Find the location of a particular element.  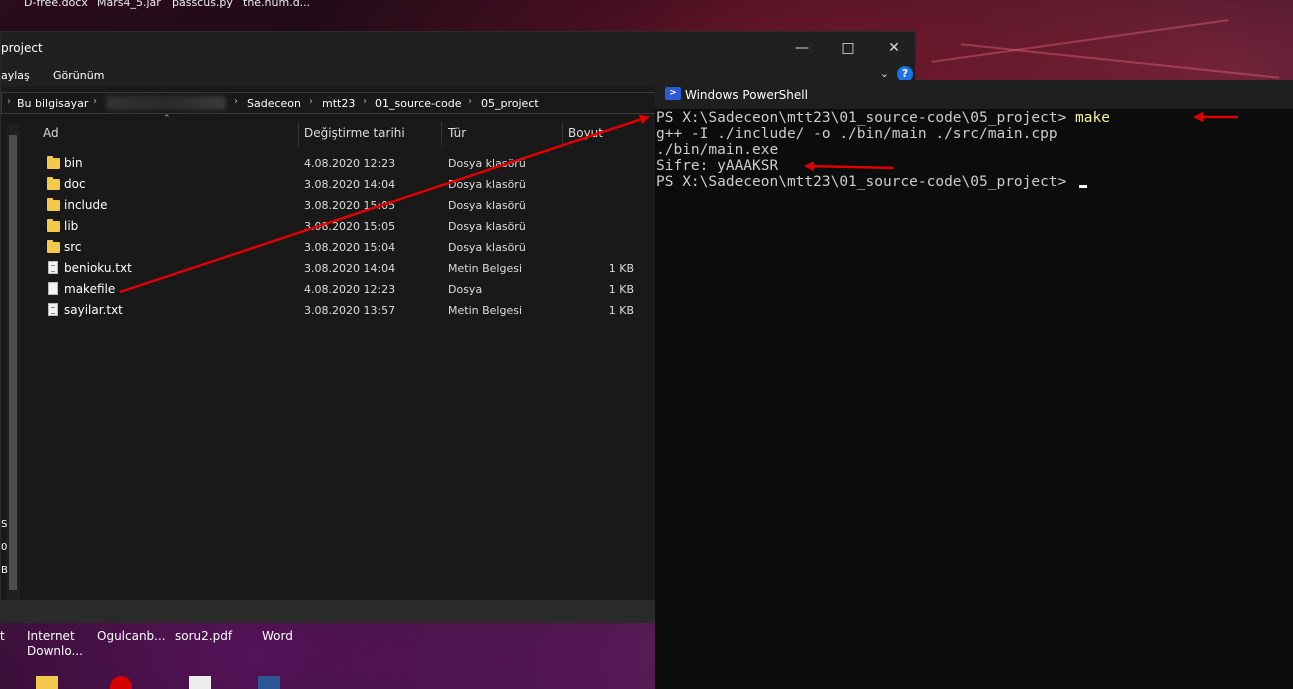

powershell-titlebar: > Windows PowerShell is located at coordinates (974, 94).